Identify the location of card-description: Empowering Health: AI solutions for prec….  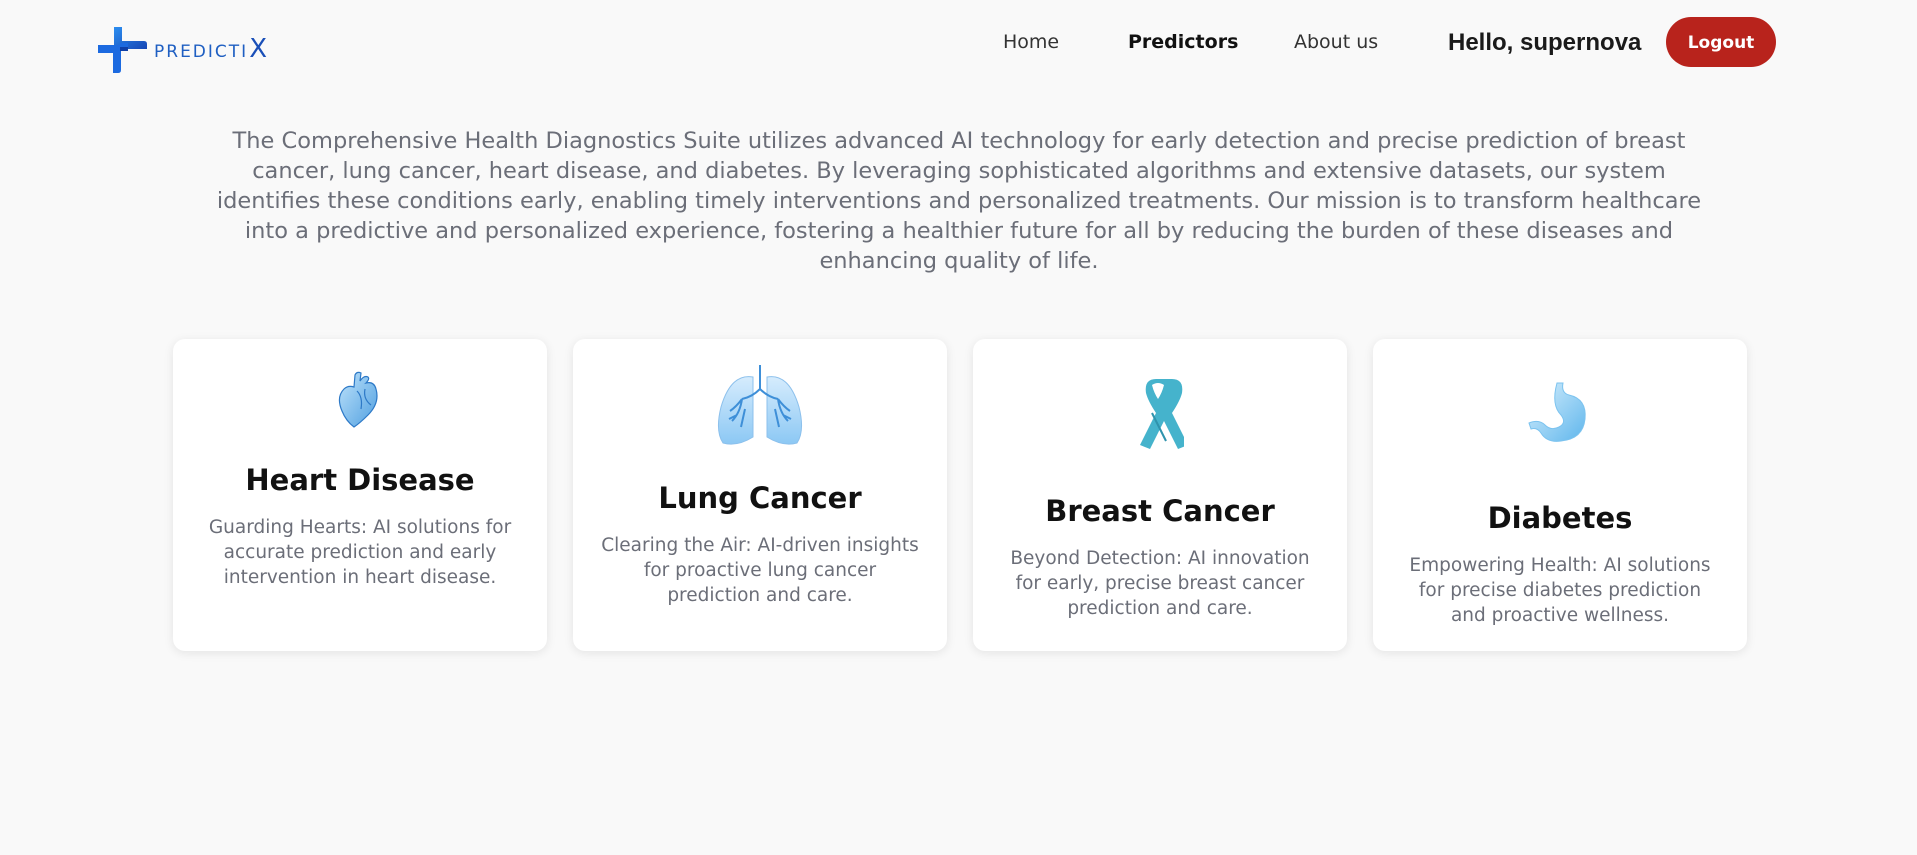
(1560, 590).